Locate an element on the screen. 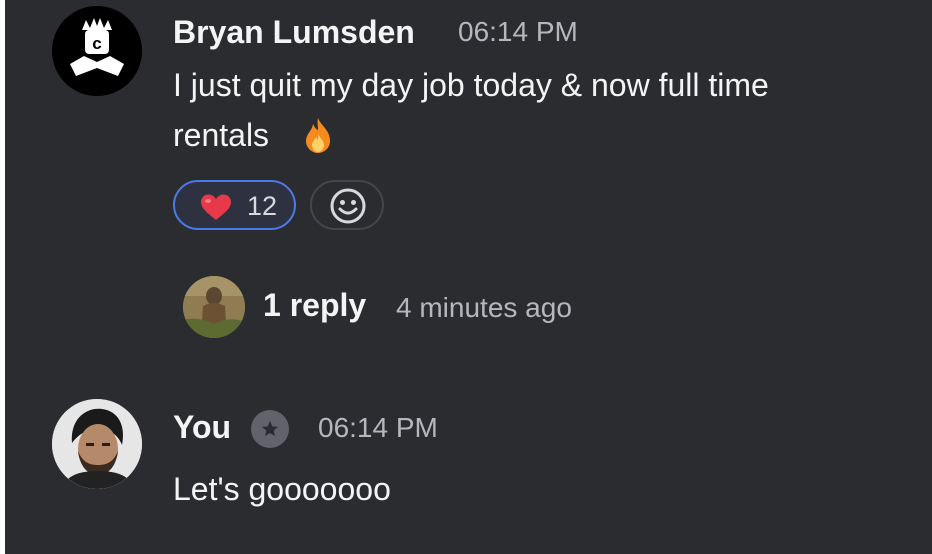 The image size is (932, 554). svg-text: c is located at coordinates (96, 43).